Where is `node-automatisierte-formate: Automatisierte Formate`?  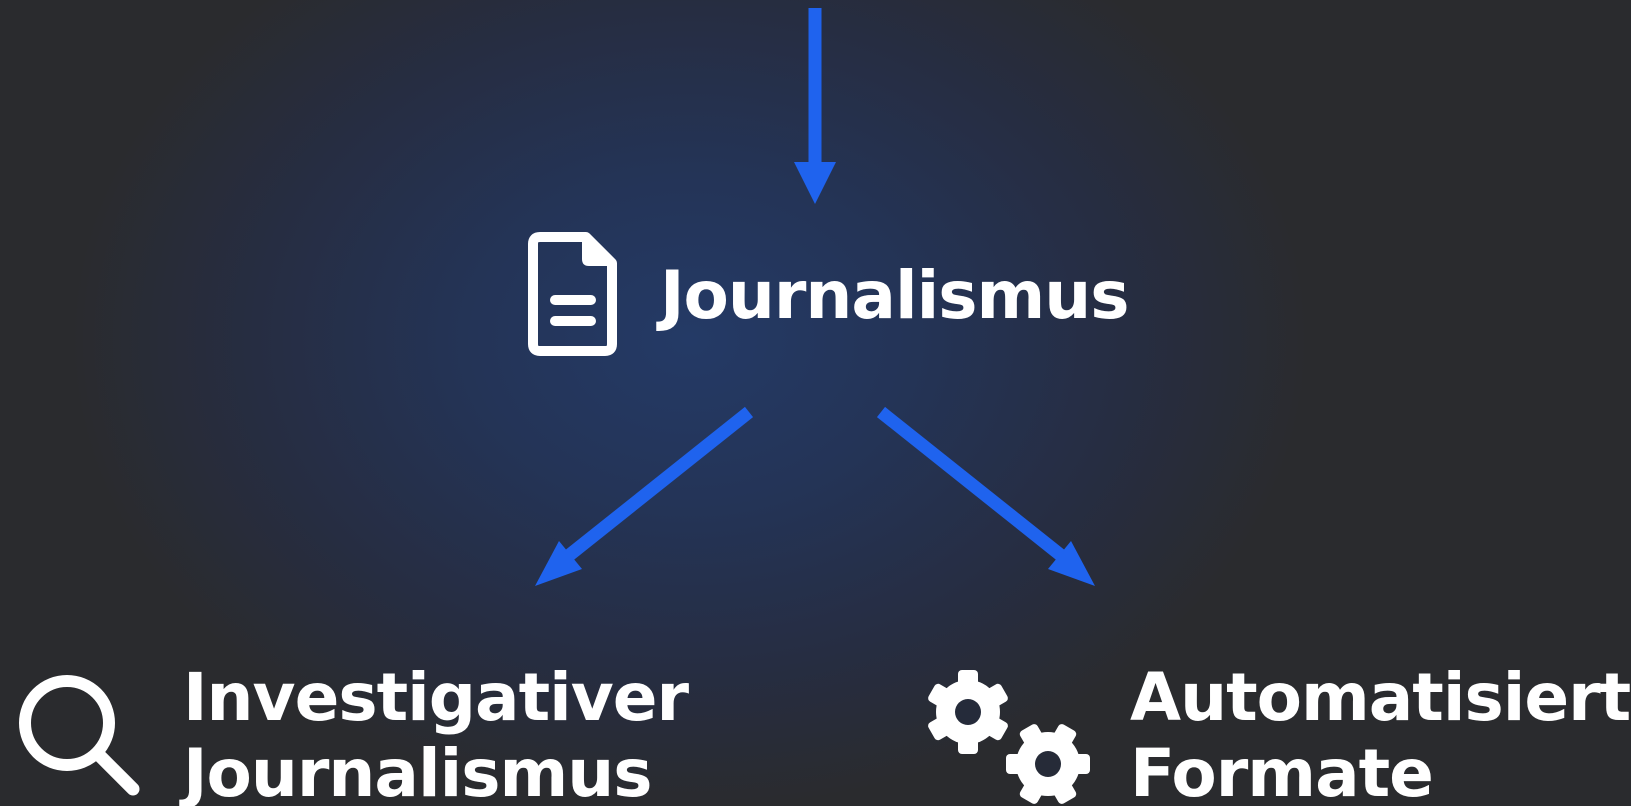 node-automatisierte-formate: Automatisierte Formate is located at coordinates (1380, 733).